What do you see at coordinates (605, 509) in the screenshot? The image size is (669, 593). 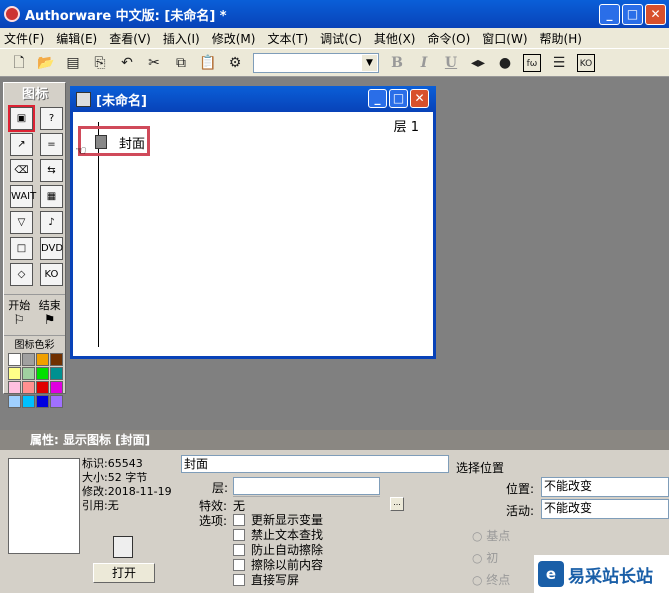 I see `active-select: 不能改变` at bounding box center [605, 509].